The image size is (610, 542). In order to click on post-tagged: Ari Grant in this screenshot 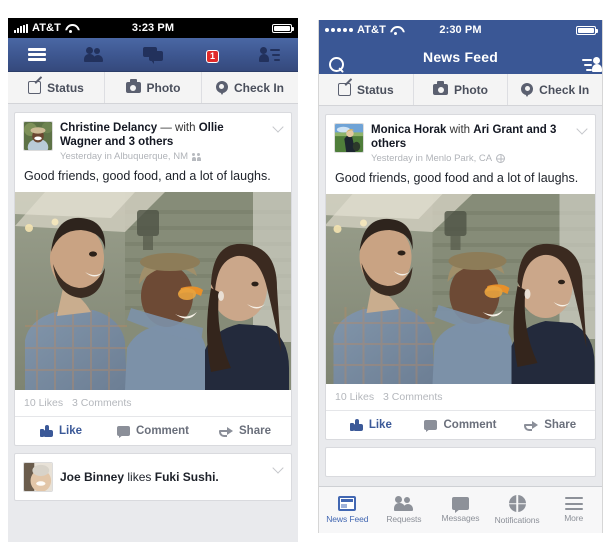, I will do `click(498, 130)`.